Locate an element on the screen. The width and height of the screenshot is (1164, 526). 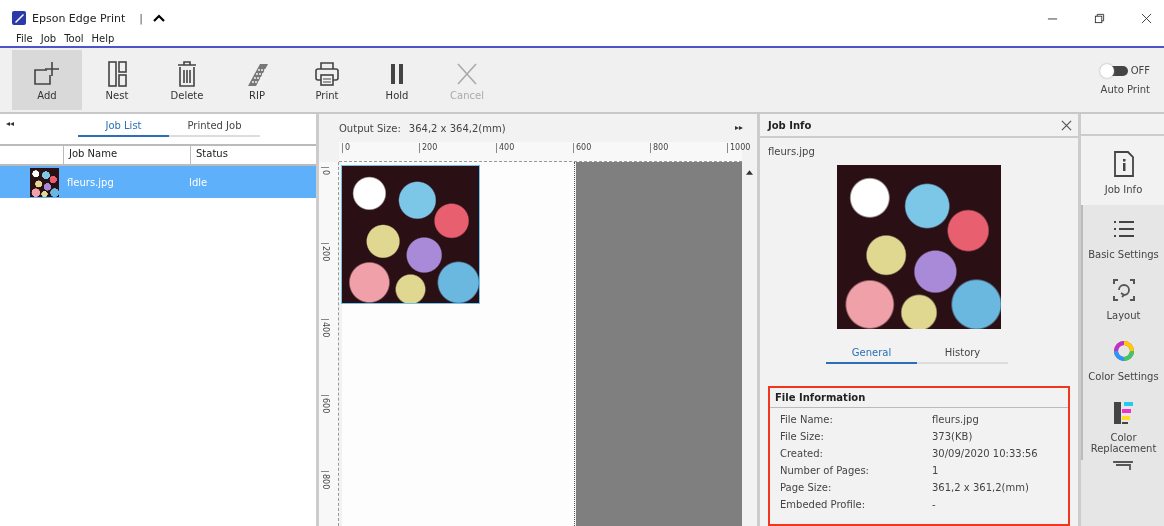
job-name: fleurs.jpg is located at coordinates (90, 182).